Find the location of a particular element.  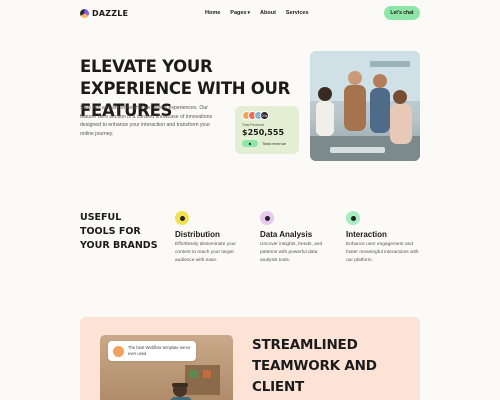

nav-link-pages-label: Pages is located at coordinates (238, 13).